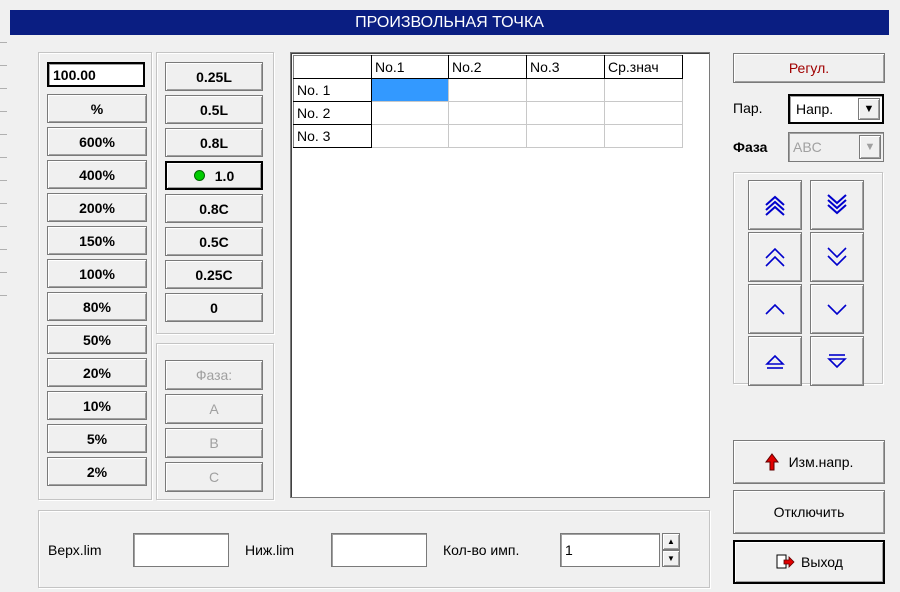 The height and width of the screenshot is (592, 900). What do you see at coordinates (837, 205) in the screenshot?
I see `decrease-large-button` at bounding box center [837, 205].